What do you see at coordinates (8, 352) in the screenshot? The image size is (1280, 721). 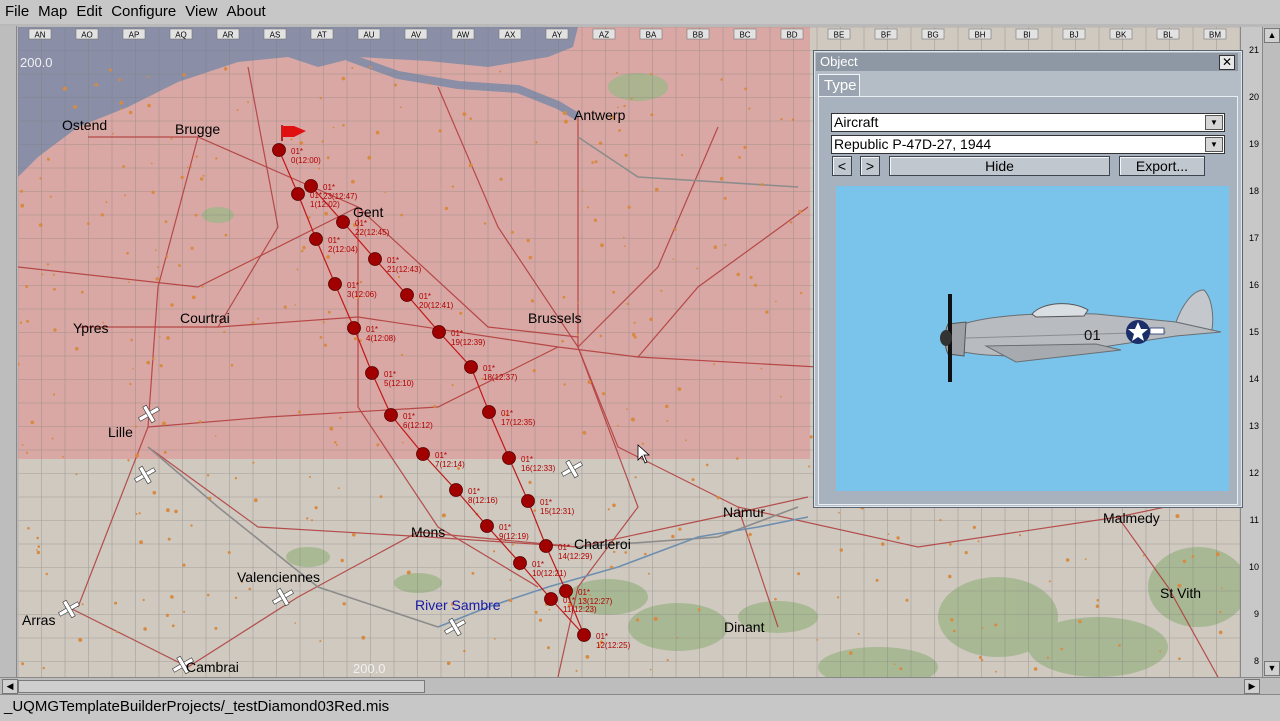 I see `left-scroll-gutter` at bounding box center [8, 352].